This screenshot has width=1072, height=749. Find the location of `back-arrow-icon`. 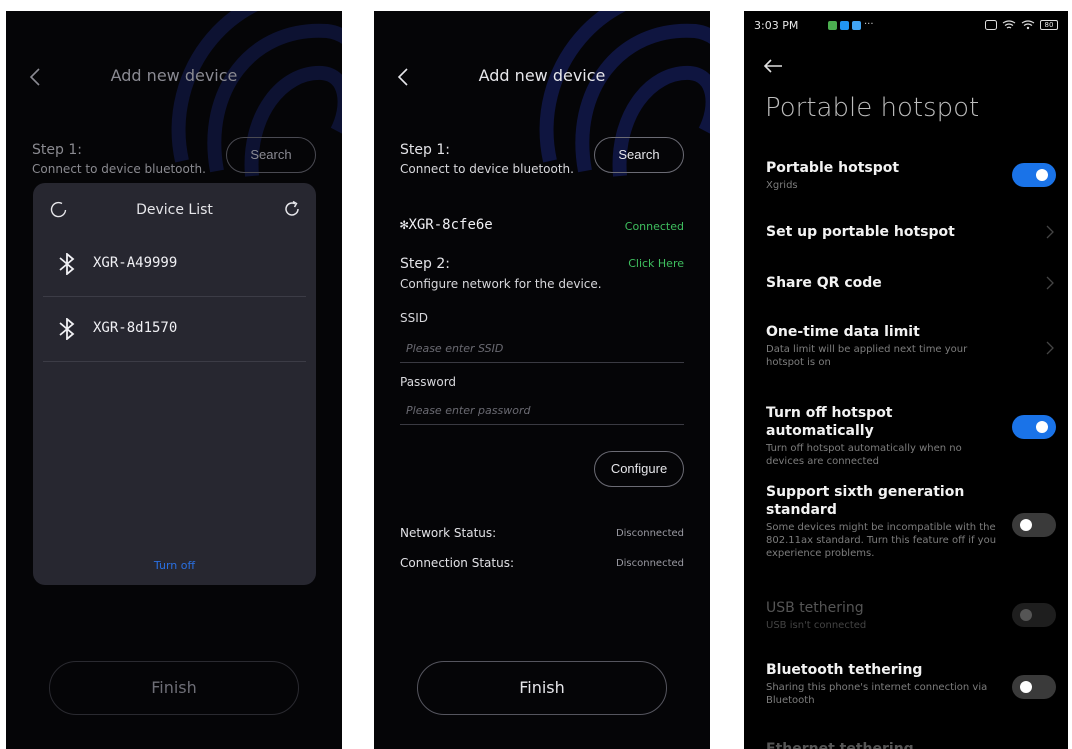

back-arrow-icon is located at coordinates (773, 66).